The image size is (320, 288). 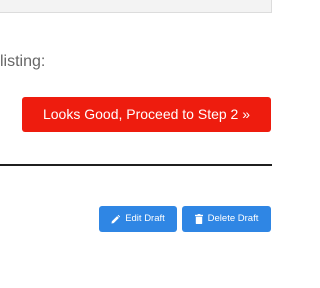 I want to click on listing-label: listing:, so click(x=23, y=61).